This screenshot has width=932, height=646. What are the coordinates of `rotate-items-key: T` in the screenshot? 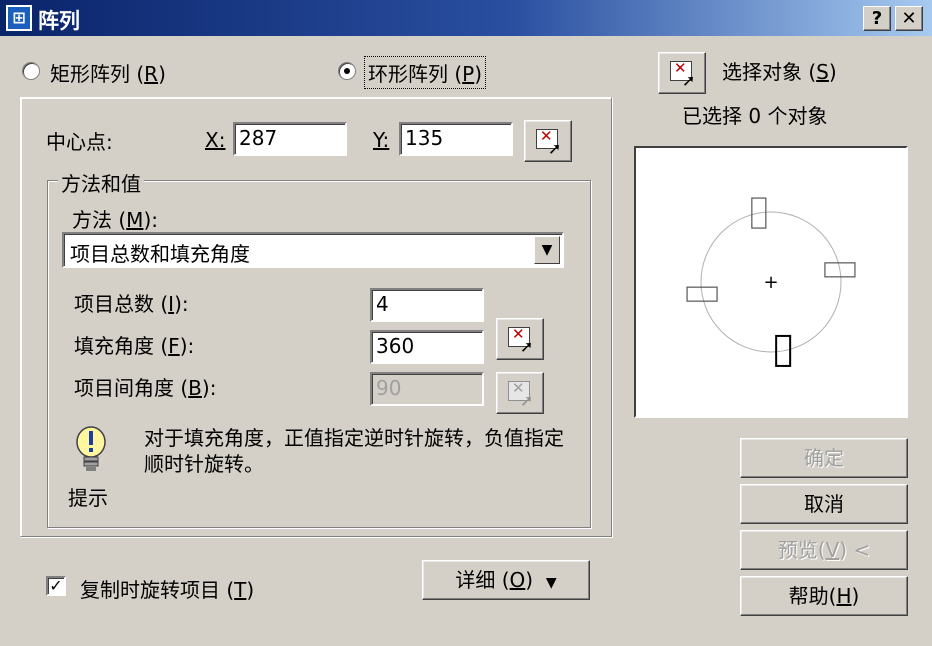 It's located at (240, 590).